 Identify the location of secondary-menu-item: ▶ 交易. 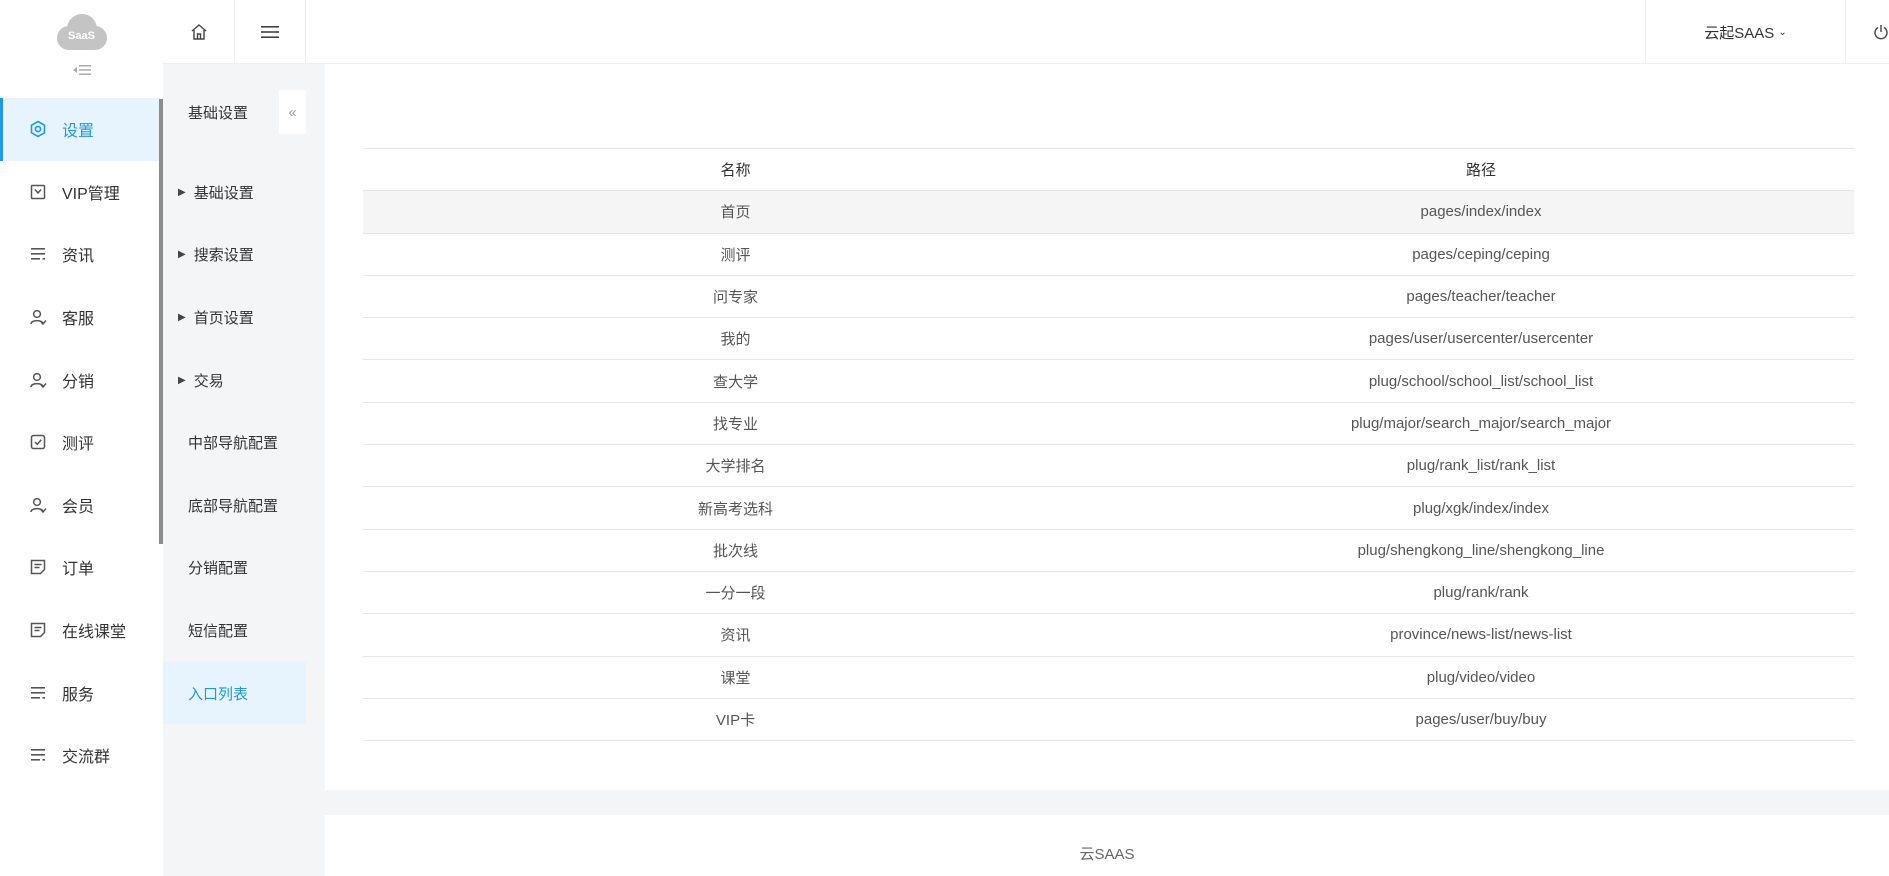
(234, 380).